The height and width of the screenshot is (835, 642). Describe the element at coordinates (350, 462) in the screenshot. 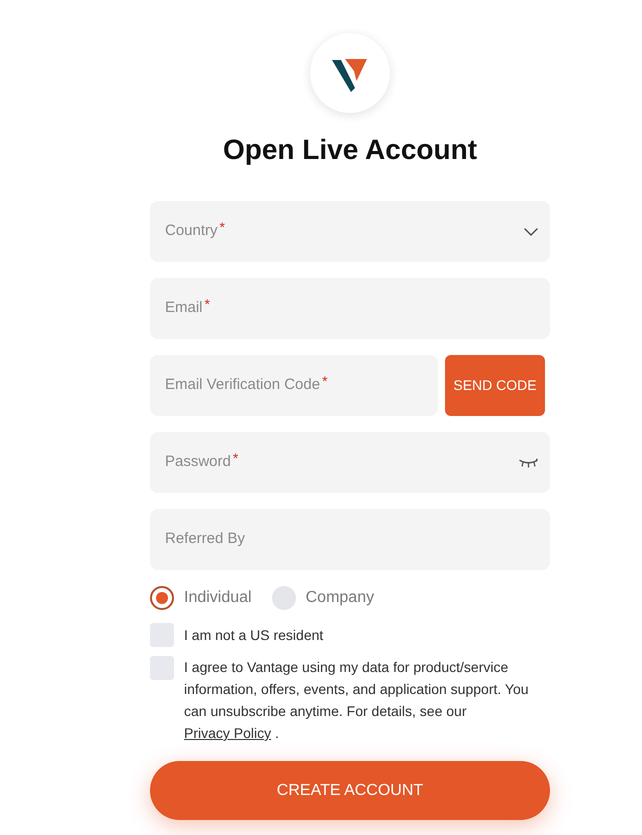

I see `password-field: Password*` at that location.